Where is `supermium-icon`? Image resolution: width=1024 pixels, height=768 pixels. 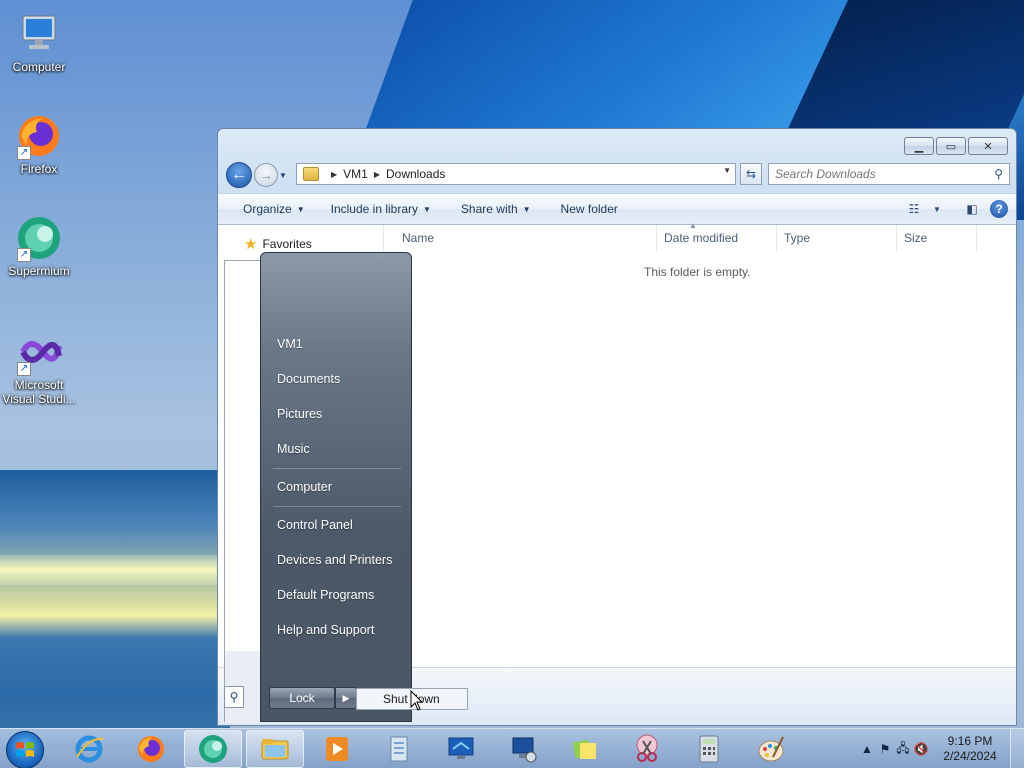 supermium-icon is located at coordinates (213, 749).